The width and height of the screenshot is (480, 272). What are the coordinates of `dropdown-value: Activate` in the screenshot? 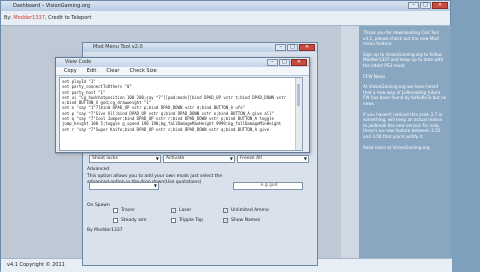 It's located at (175, 158).